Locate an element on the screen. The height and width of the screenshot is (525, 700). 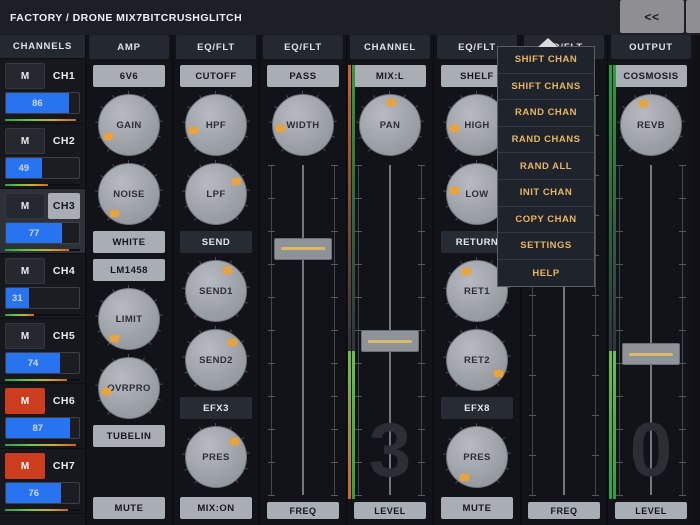
channel-level-slider: 31 is located at coordinates (42, 298).